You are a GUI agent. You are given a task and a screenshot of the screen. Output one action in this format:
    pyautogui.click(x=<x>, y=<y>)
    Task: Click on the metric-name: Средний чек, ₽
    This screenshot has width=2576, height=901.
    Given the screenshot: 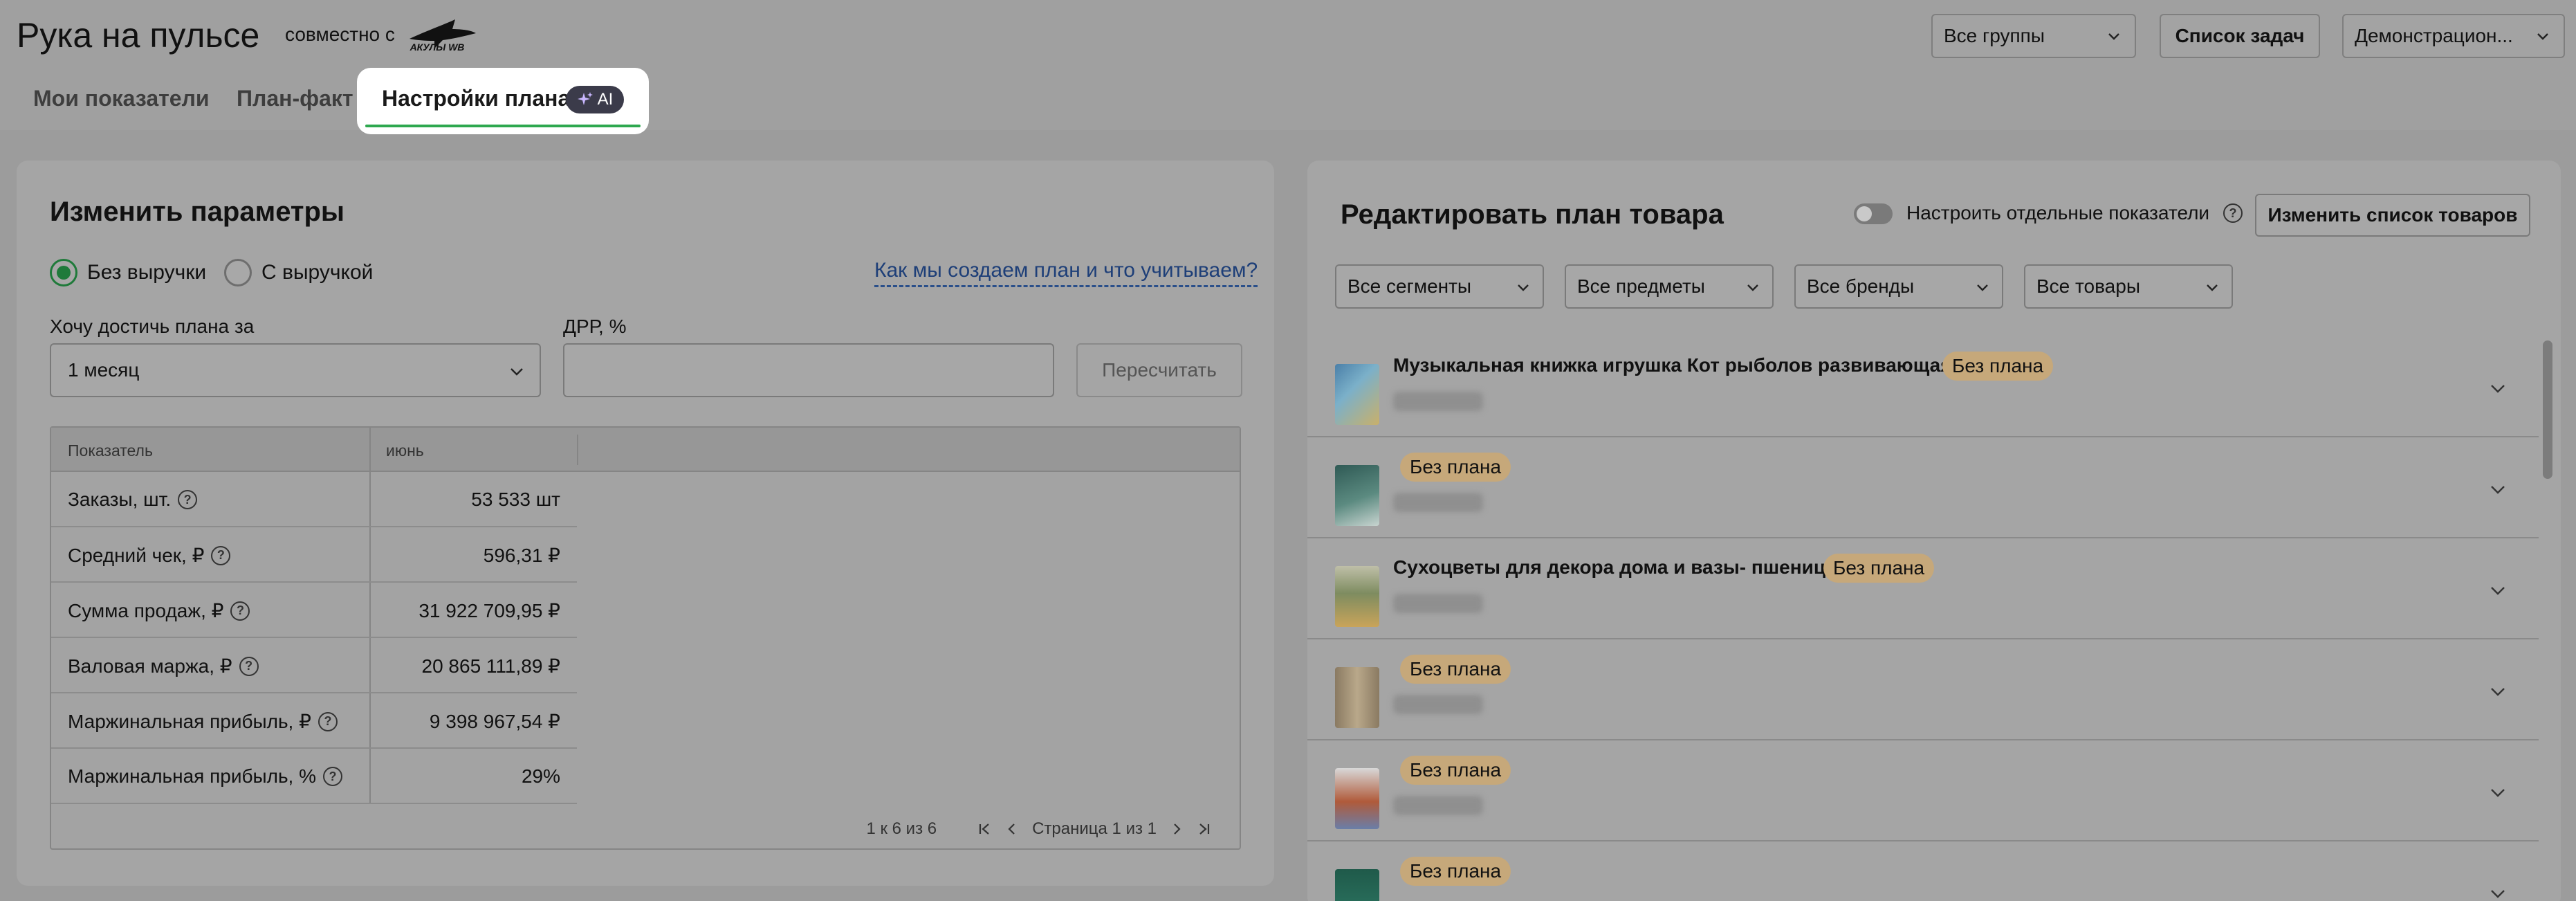 What is the action you would take?
    pyautogui.click(x=136, y=555)
    